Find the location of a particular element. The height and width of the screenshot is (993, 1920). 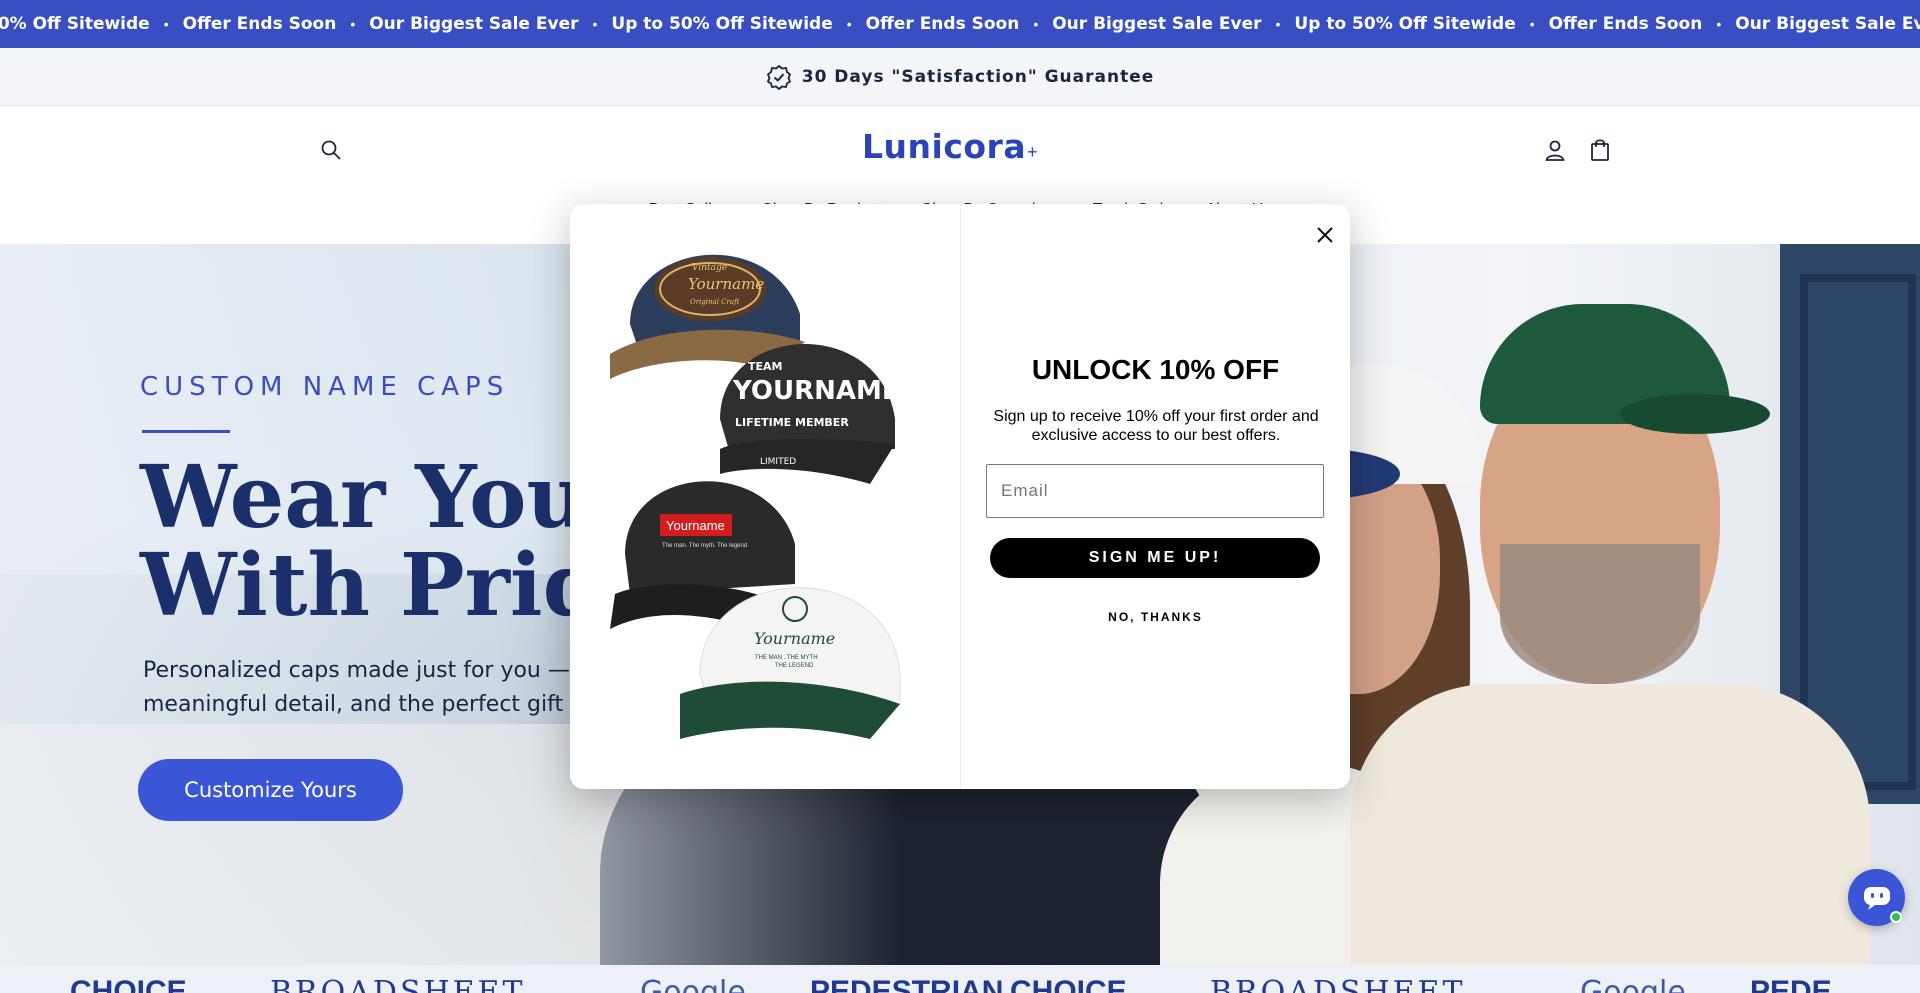

sign-up-button: SIGN ME UP! is located at coordinates (1155, 558).